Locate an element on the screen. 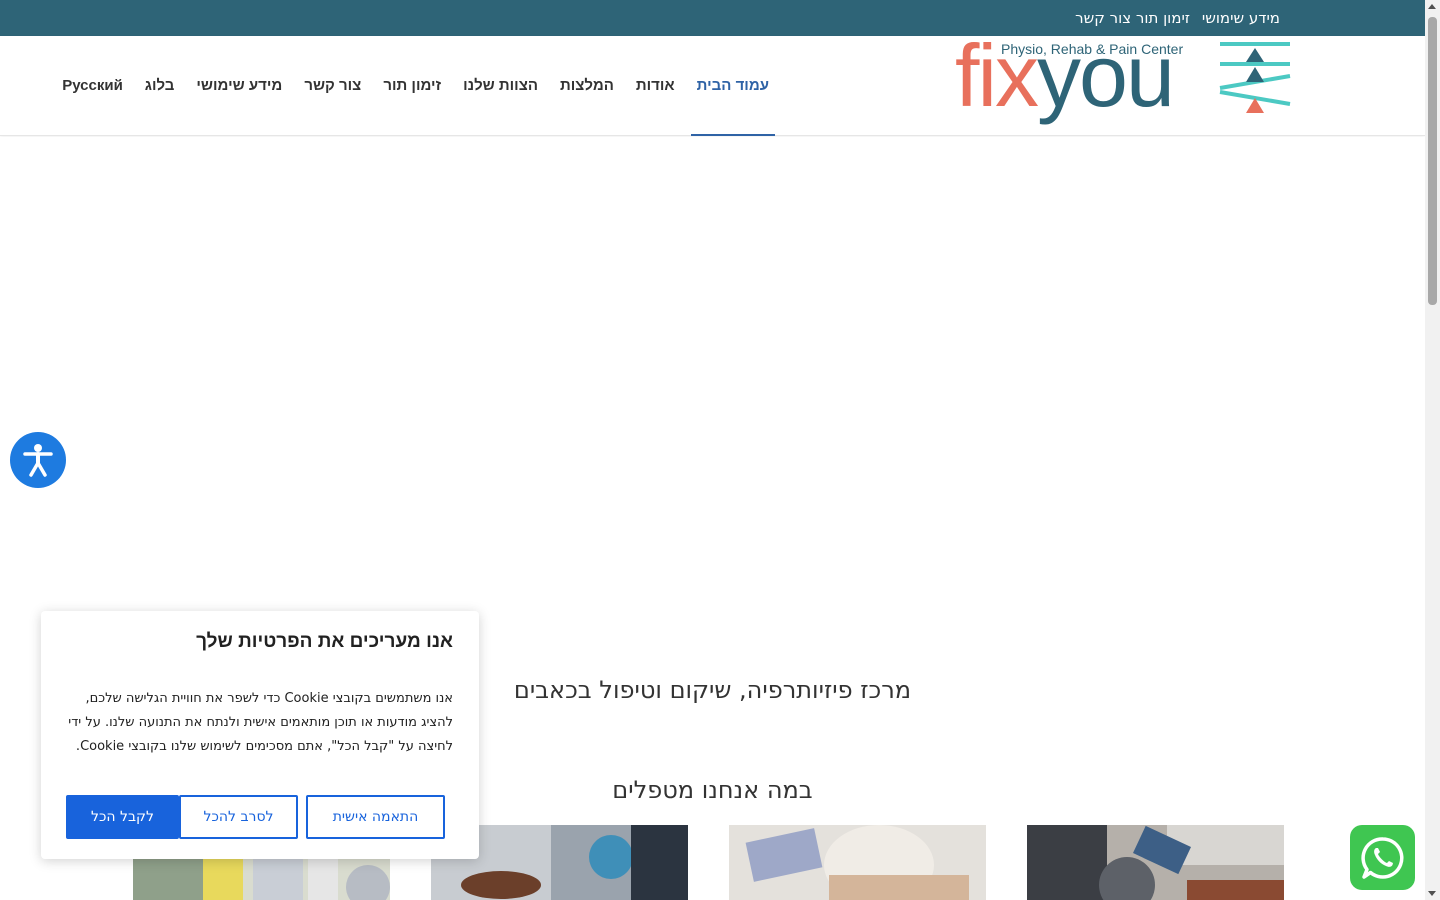 This screenshot has height=900, width=1440. treatment-card-3-image is located at coordinates (857, 862).